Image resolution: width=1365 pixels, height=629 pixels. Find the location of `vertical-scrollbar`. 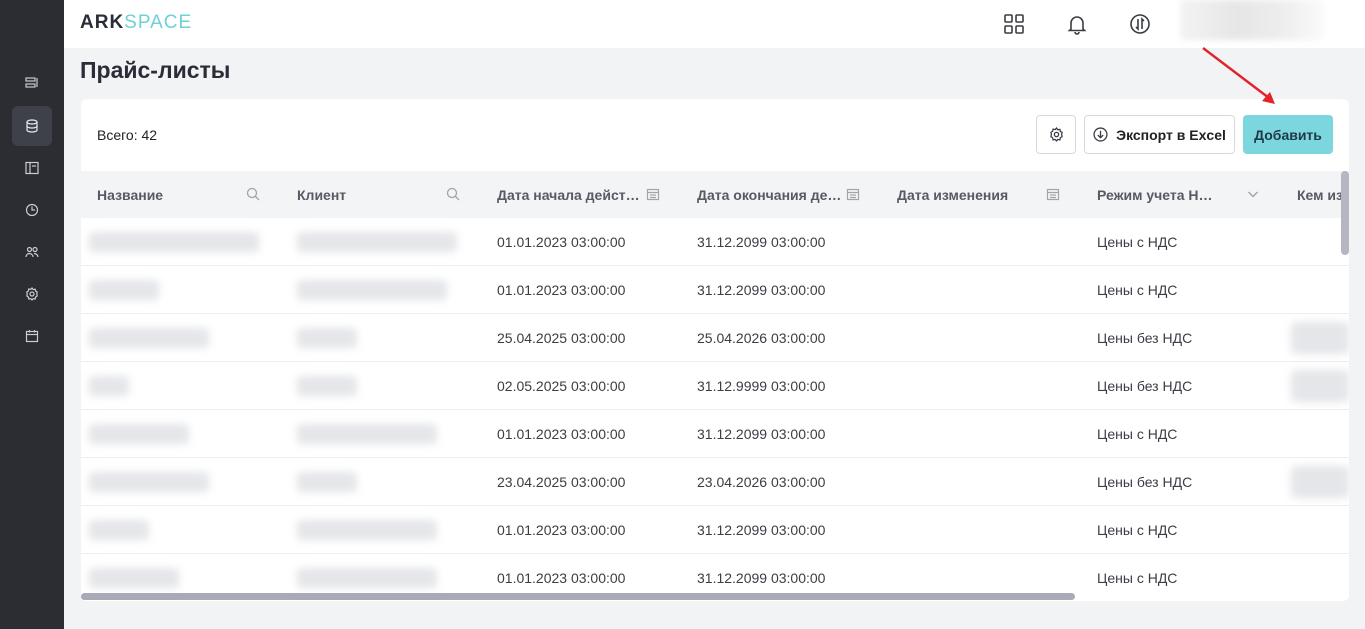

vertical-scrollbar is located at coordinates (1345, 213).